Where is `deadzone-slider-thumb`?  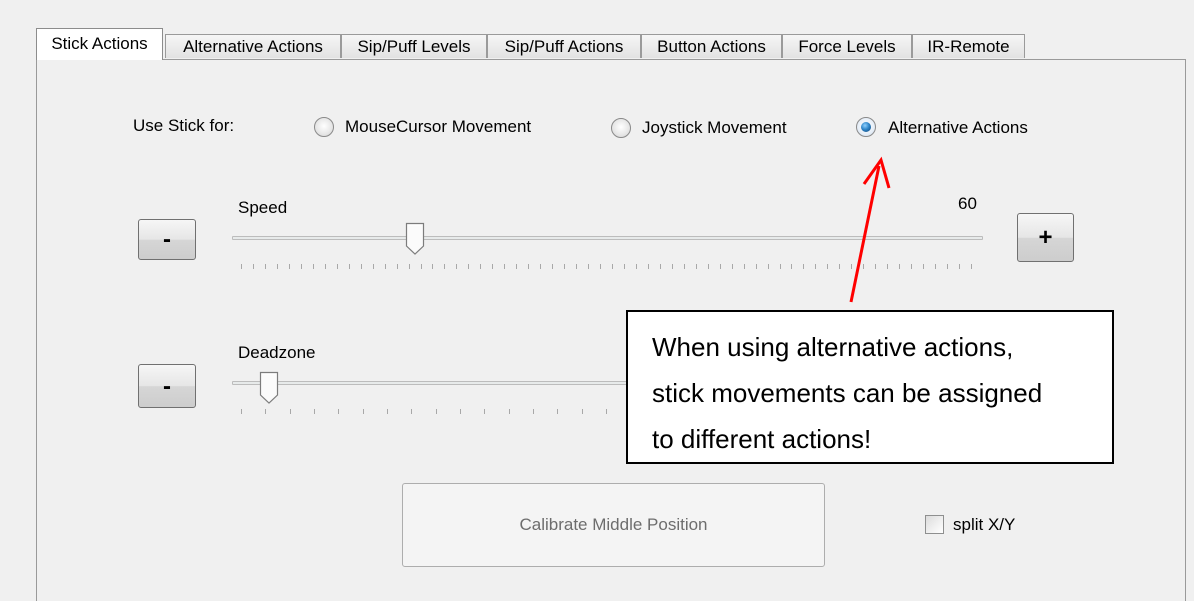 deadzone-slider-thumb is located at coordinates (269, 388).